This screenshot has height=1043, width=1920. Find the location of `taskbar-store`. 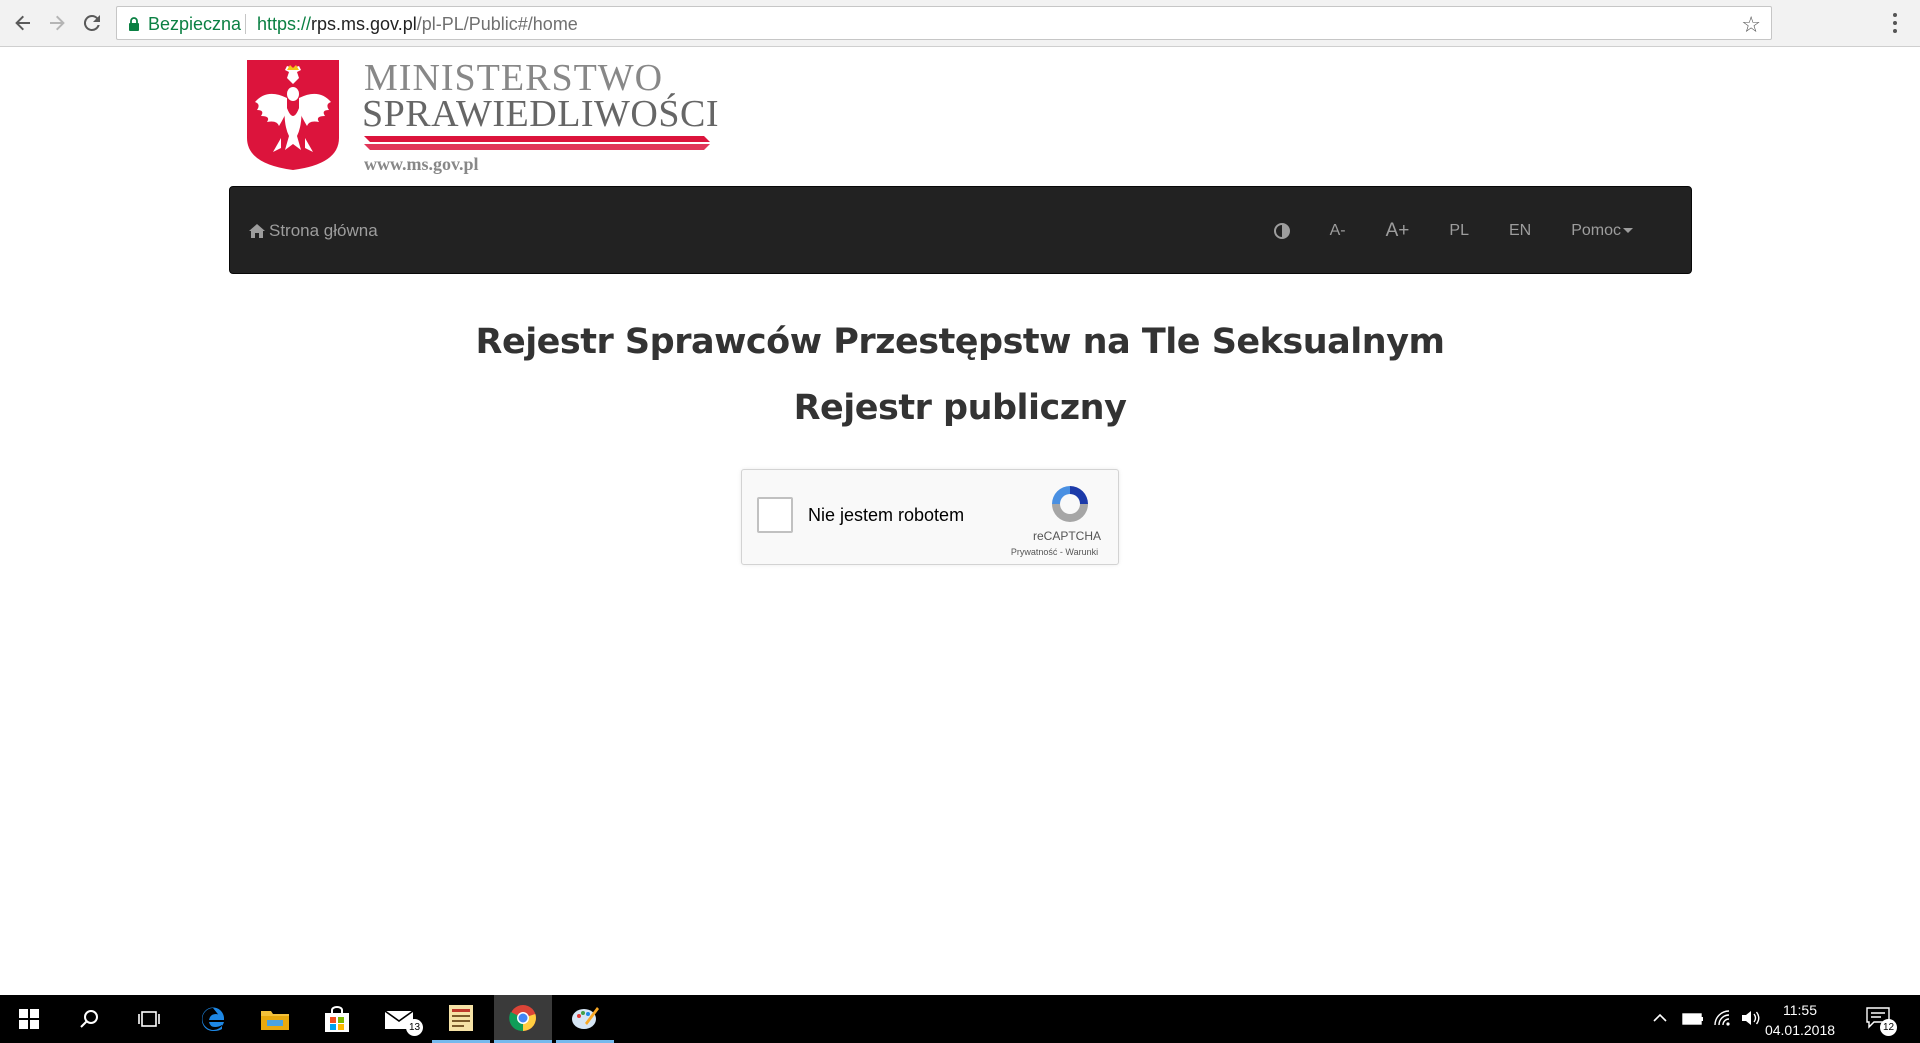

taskbar-store is located at coordinates (337, 1019).